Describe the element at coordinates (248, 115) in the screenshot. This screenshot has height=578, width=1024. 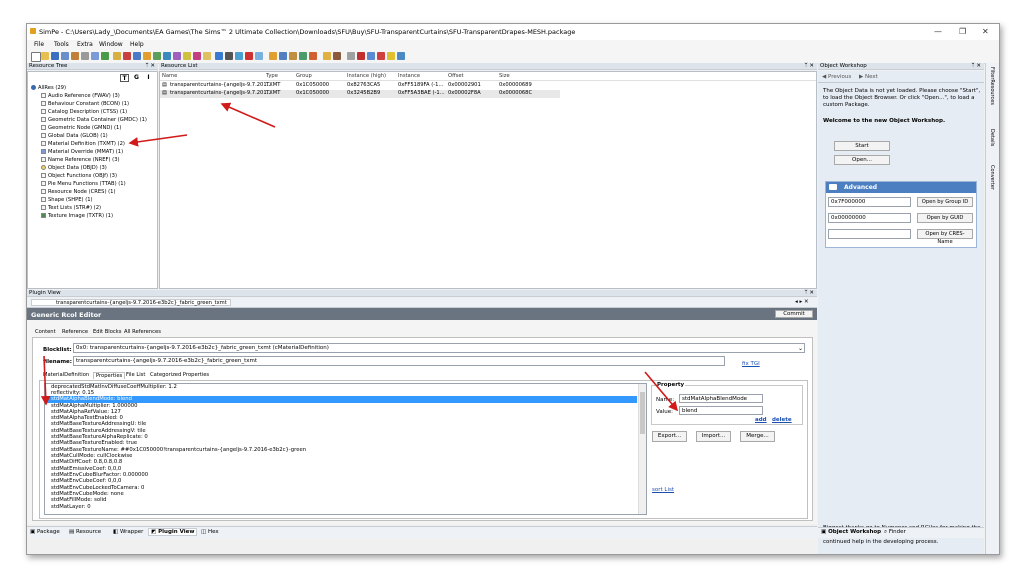
I see `arrow-to-txmt-row` at that location.